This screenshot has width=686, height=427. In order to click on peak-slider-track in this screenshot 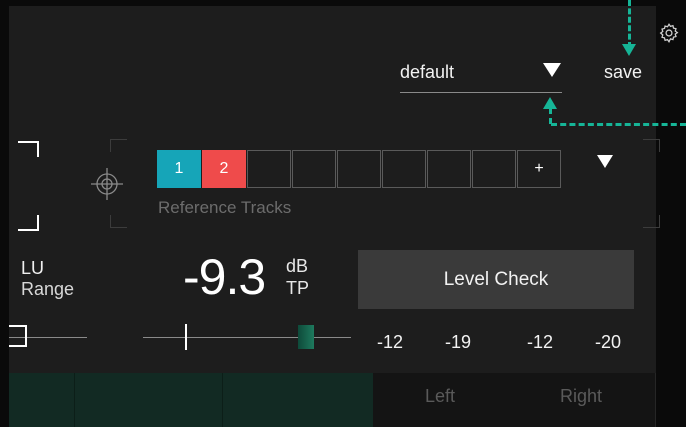, I will do `click(247, 337)`.